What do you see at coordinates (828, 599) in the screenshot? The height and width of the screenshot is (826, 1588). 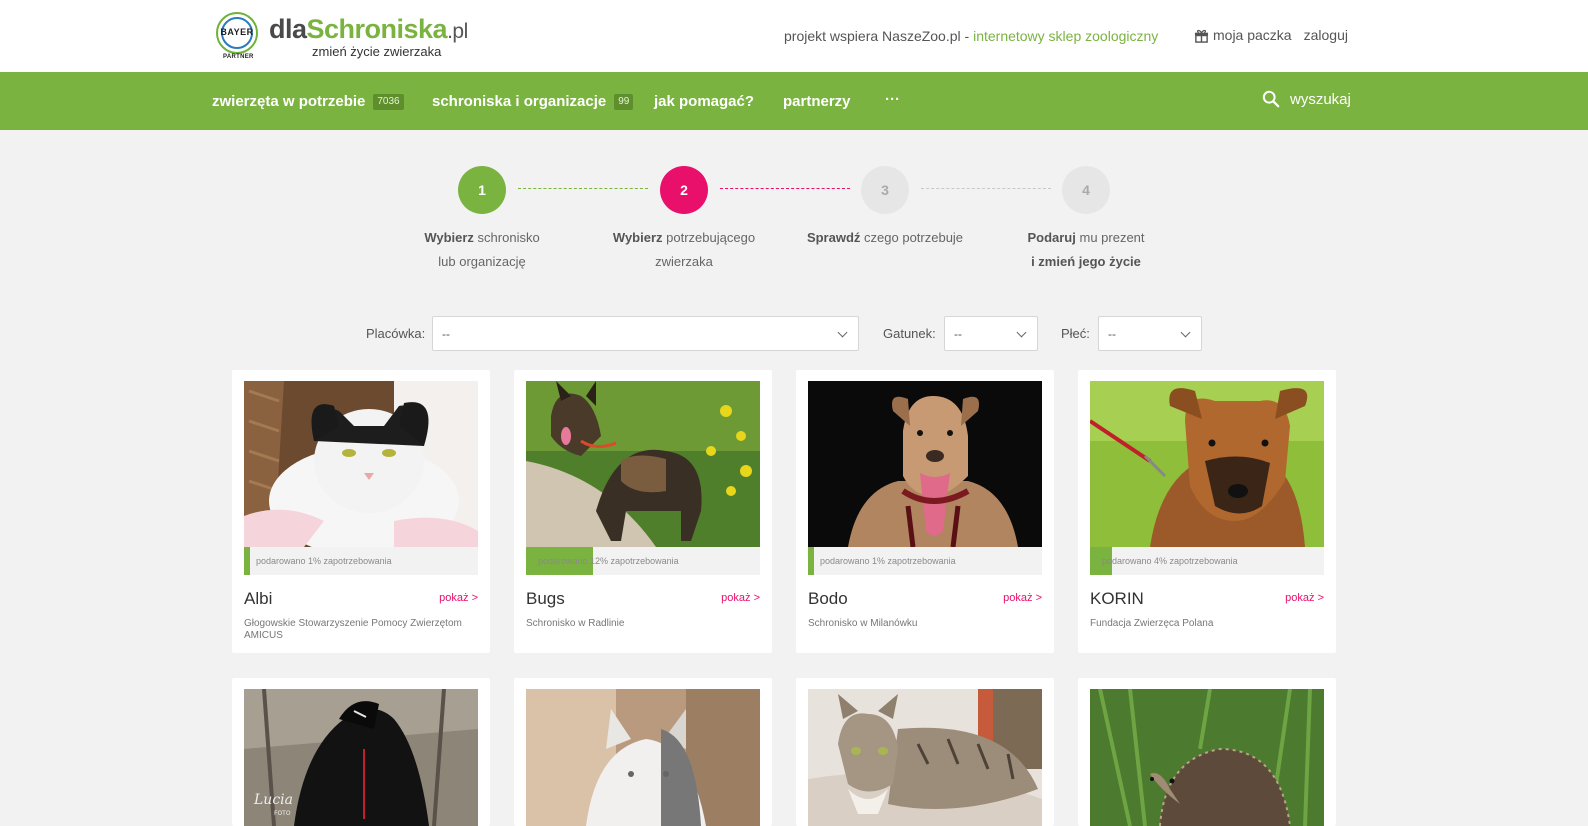 I see `animal-name: Bodo` at bounding box center [828, 599].